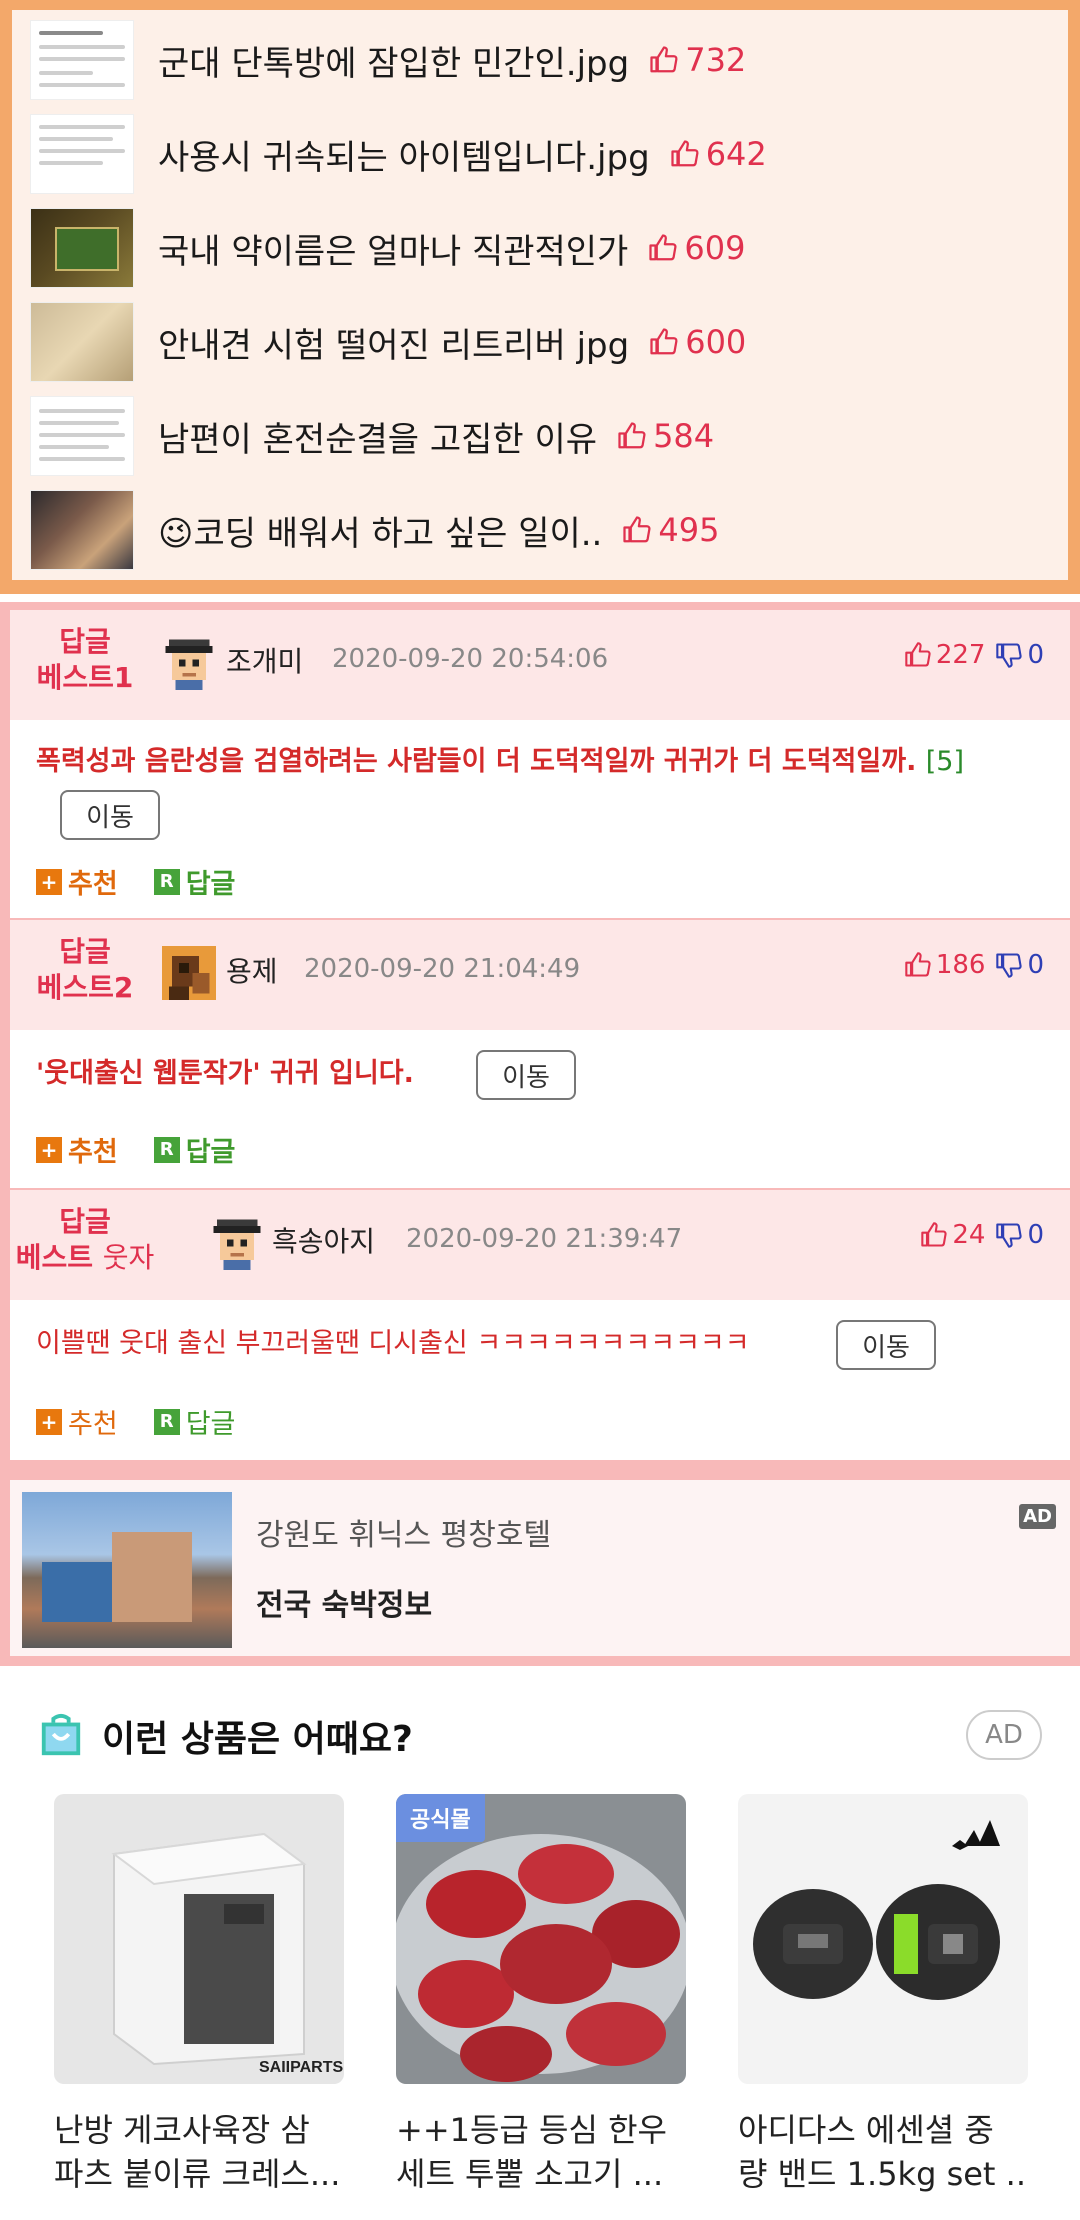 The image size is (1080, 2220). What do you see at coordinates (403, 1532) in the screenshot?
I see `lodging-title: 강원도 휘닉스 평창호텔` at bounding box center [403, 1532].